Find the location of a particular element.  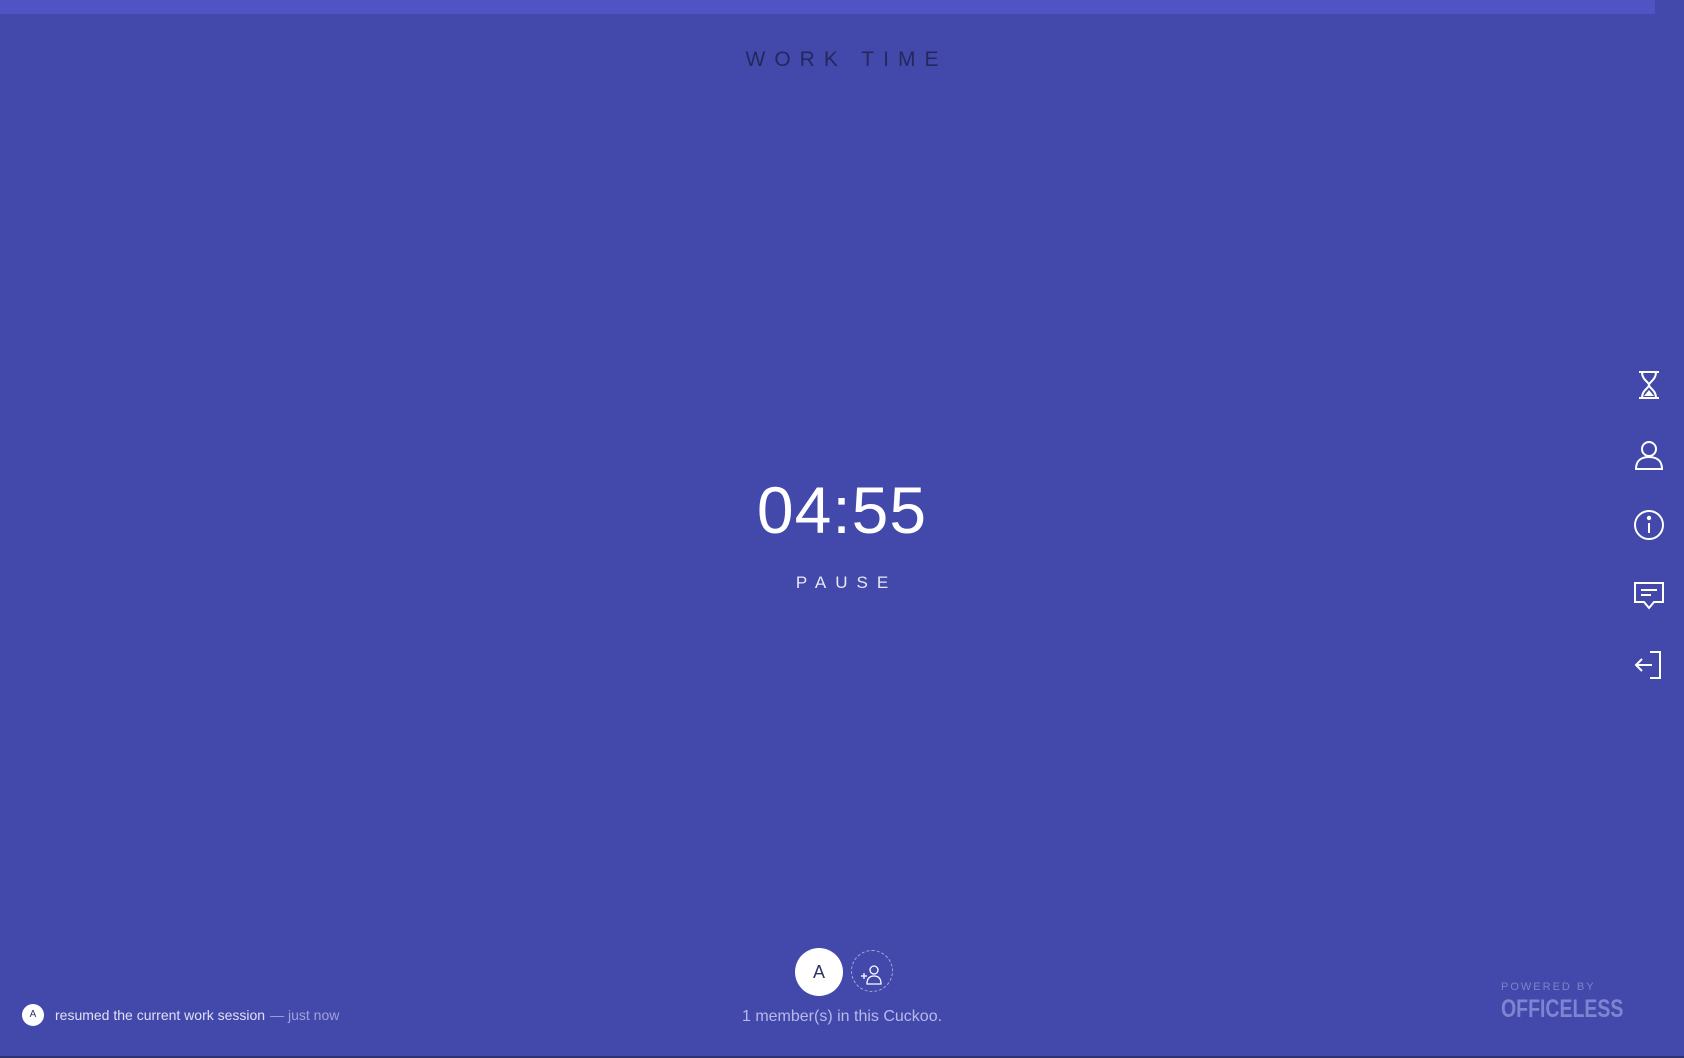

info-icon is located at coordinates (1649, 525).